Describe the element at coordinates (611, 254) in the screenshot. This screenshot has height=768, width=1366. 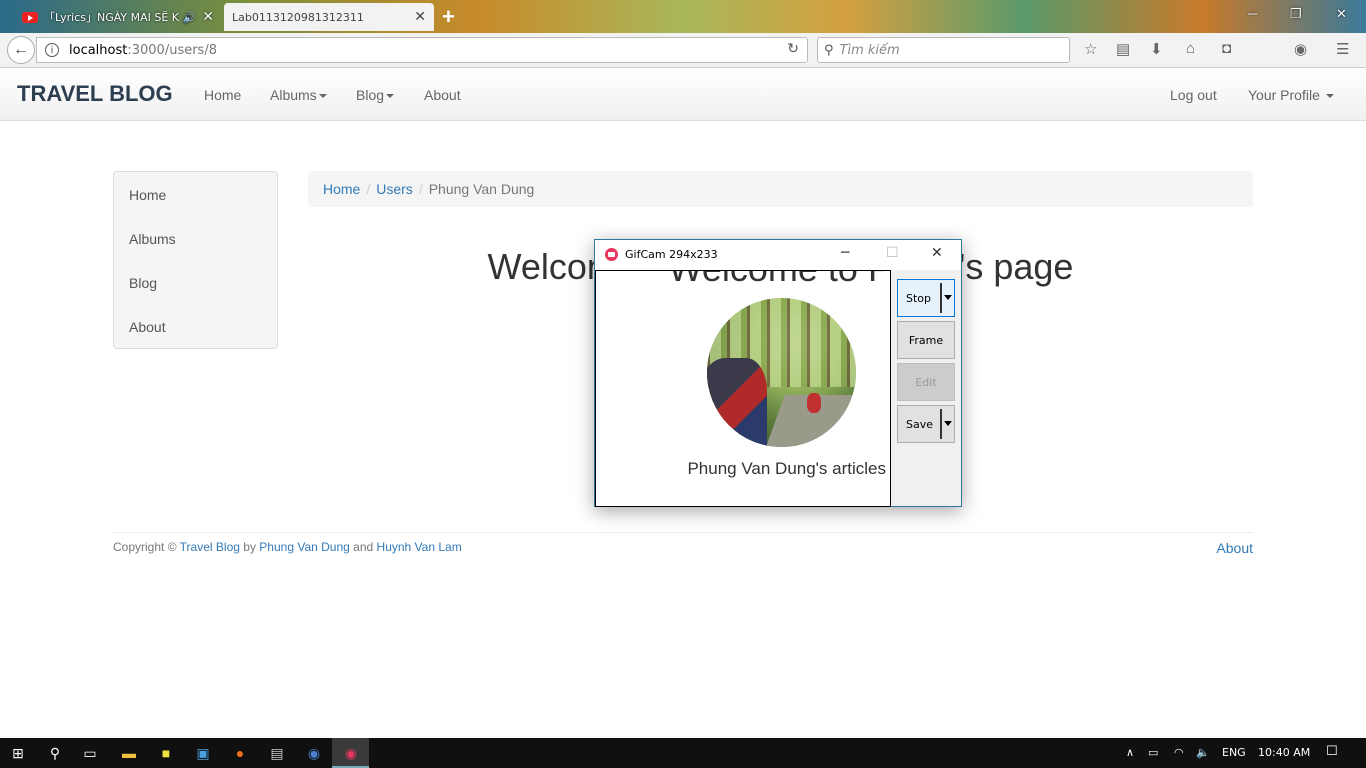
I see `camera-icon` at that location.